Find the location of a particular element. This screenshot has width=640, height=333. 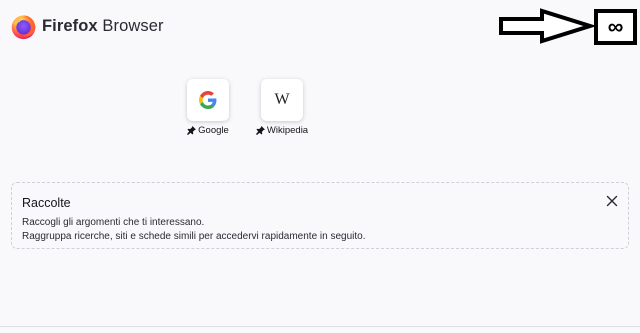

brand-name: Firefox Browser is located at coordinates (103, 26).